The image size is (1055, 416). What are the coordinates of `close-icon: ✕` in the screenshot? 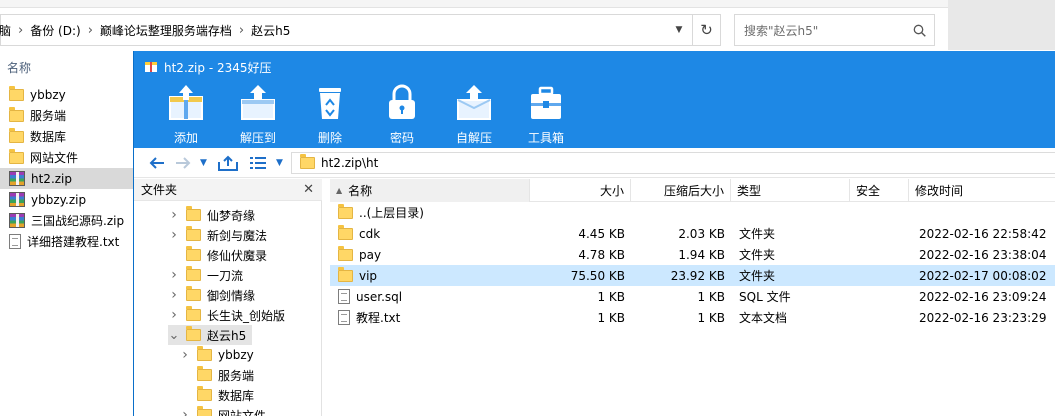 It's located at (308, 189).